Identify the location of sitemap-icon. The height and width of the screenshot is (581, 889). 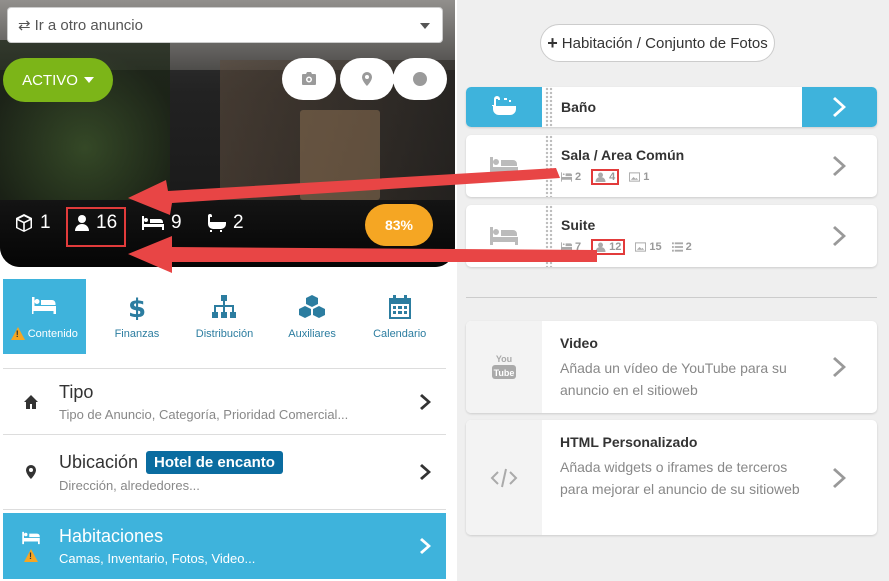
(224, 306).